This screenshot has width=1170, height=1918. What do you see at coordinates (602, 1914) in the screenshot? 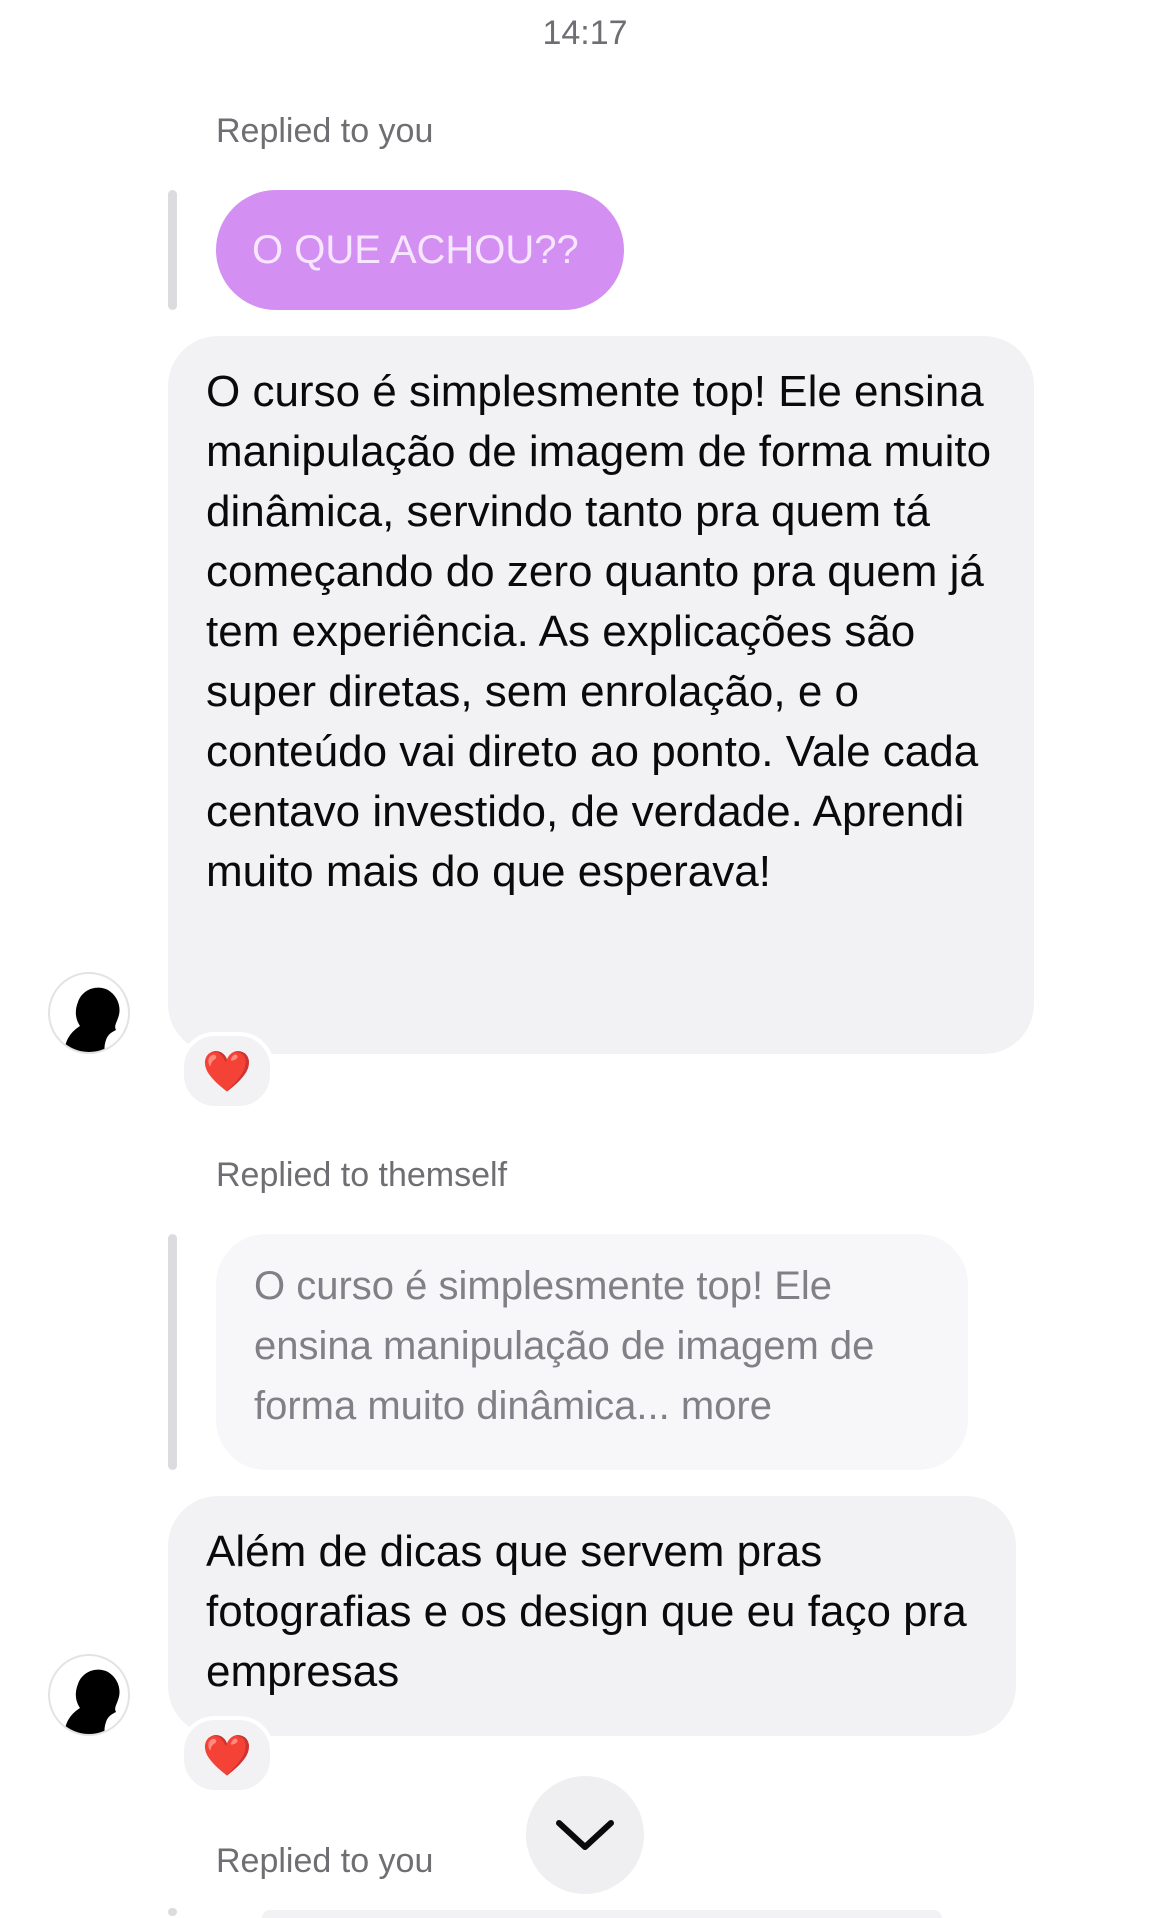
I see `quoted-message` at bounding box center [602, 1914].